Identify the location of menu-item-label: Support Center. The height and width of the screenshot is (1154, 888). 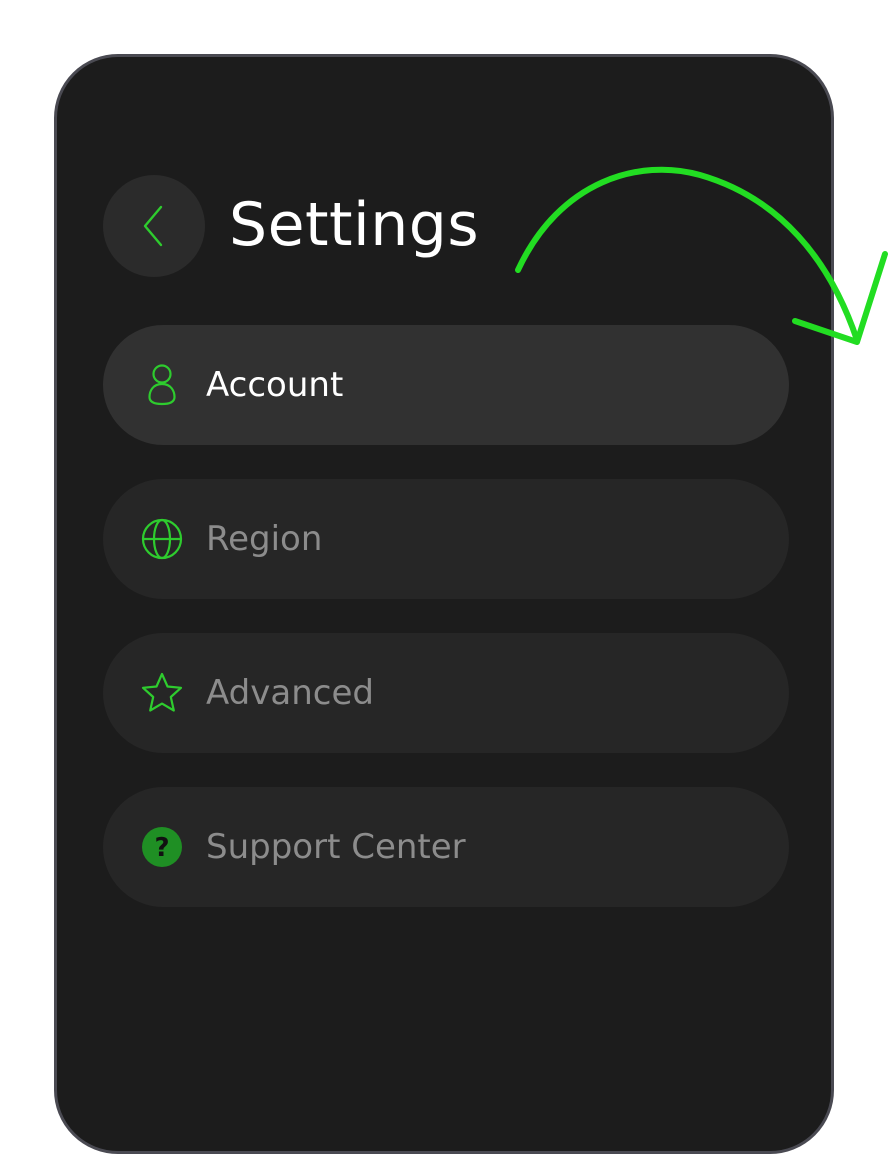
(336, 847).